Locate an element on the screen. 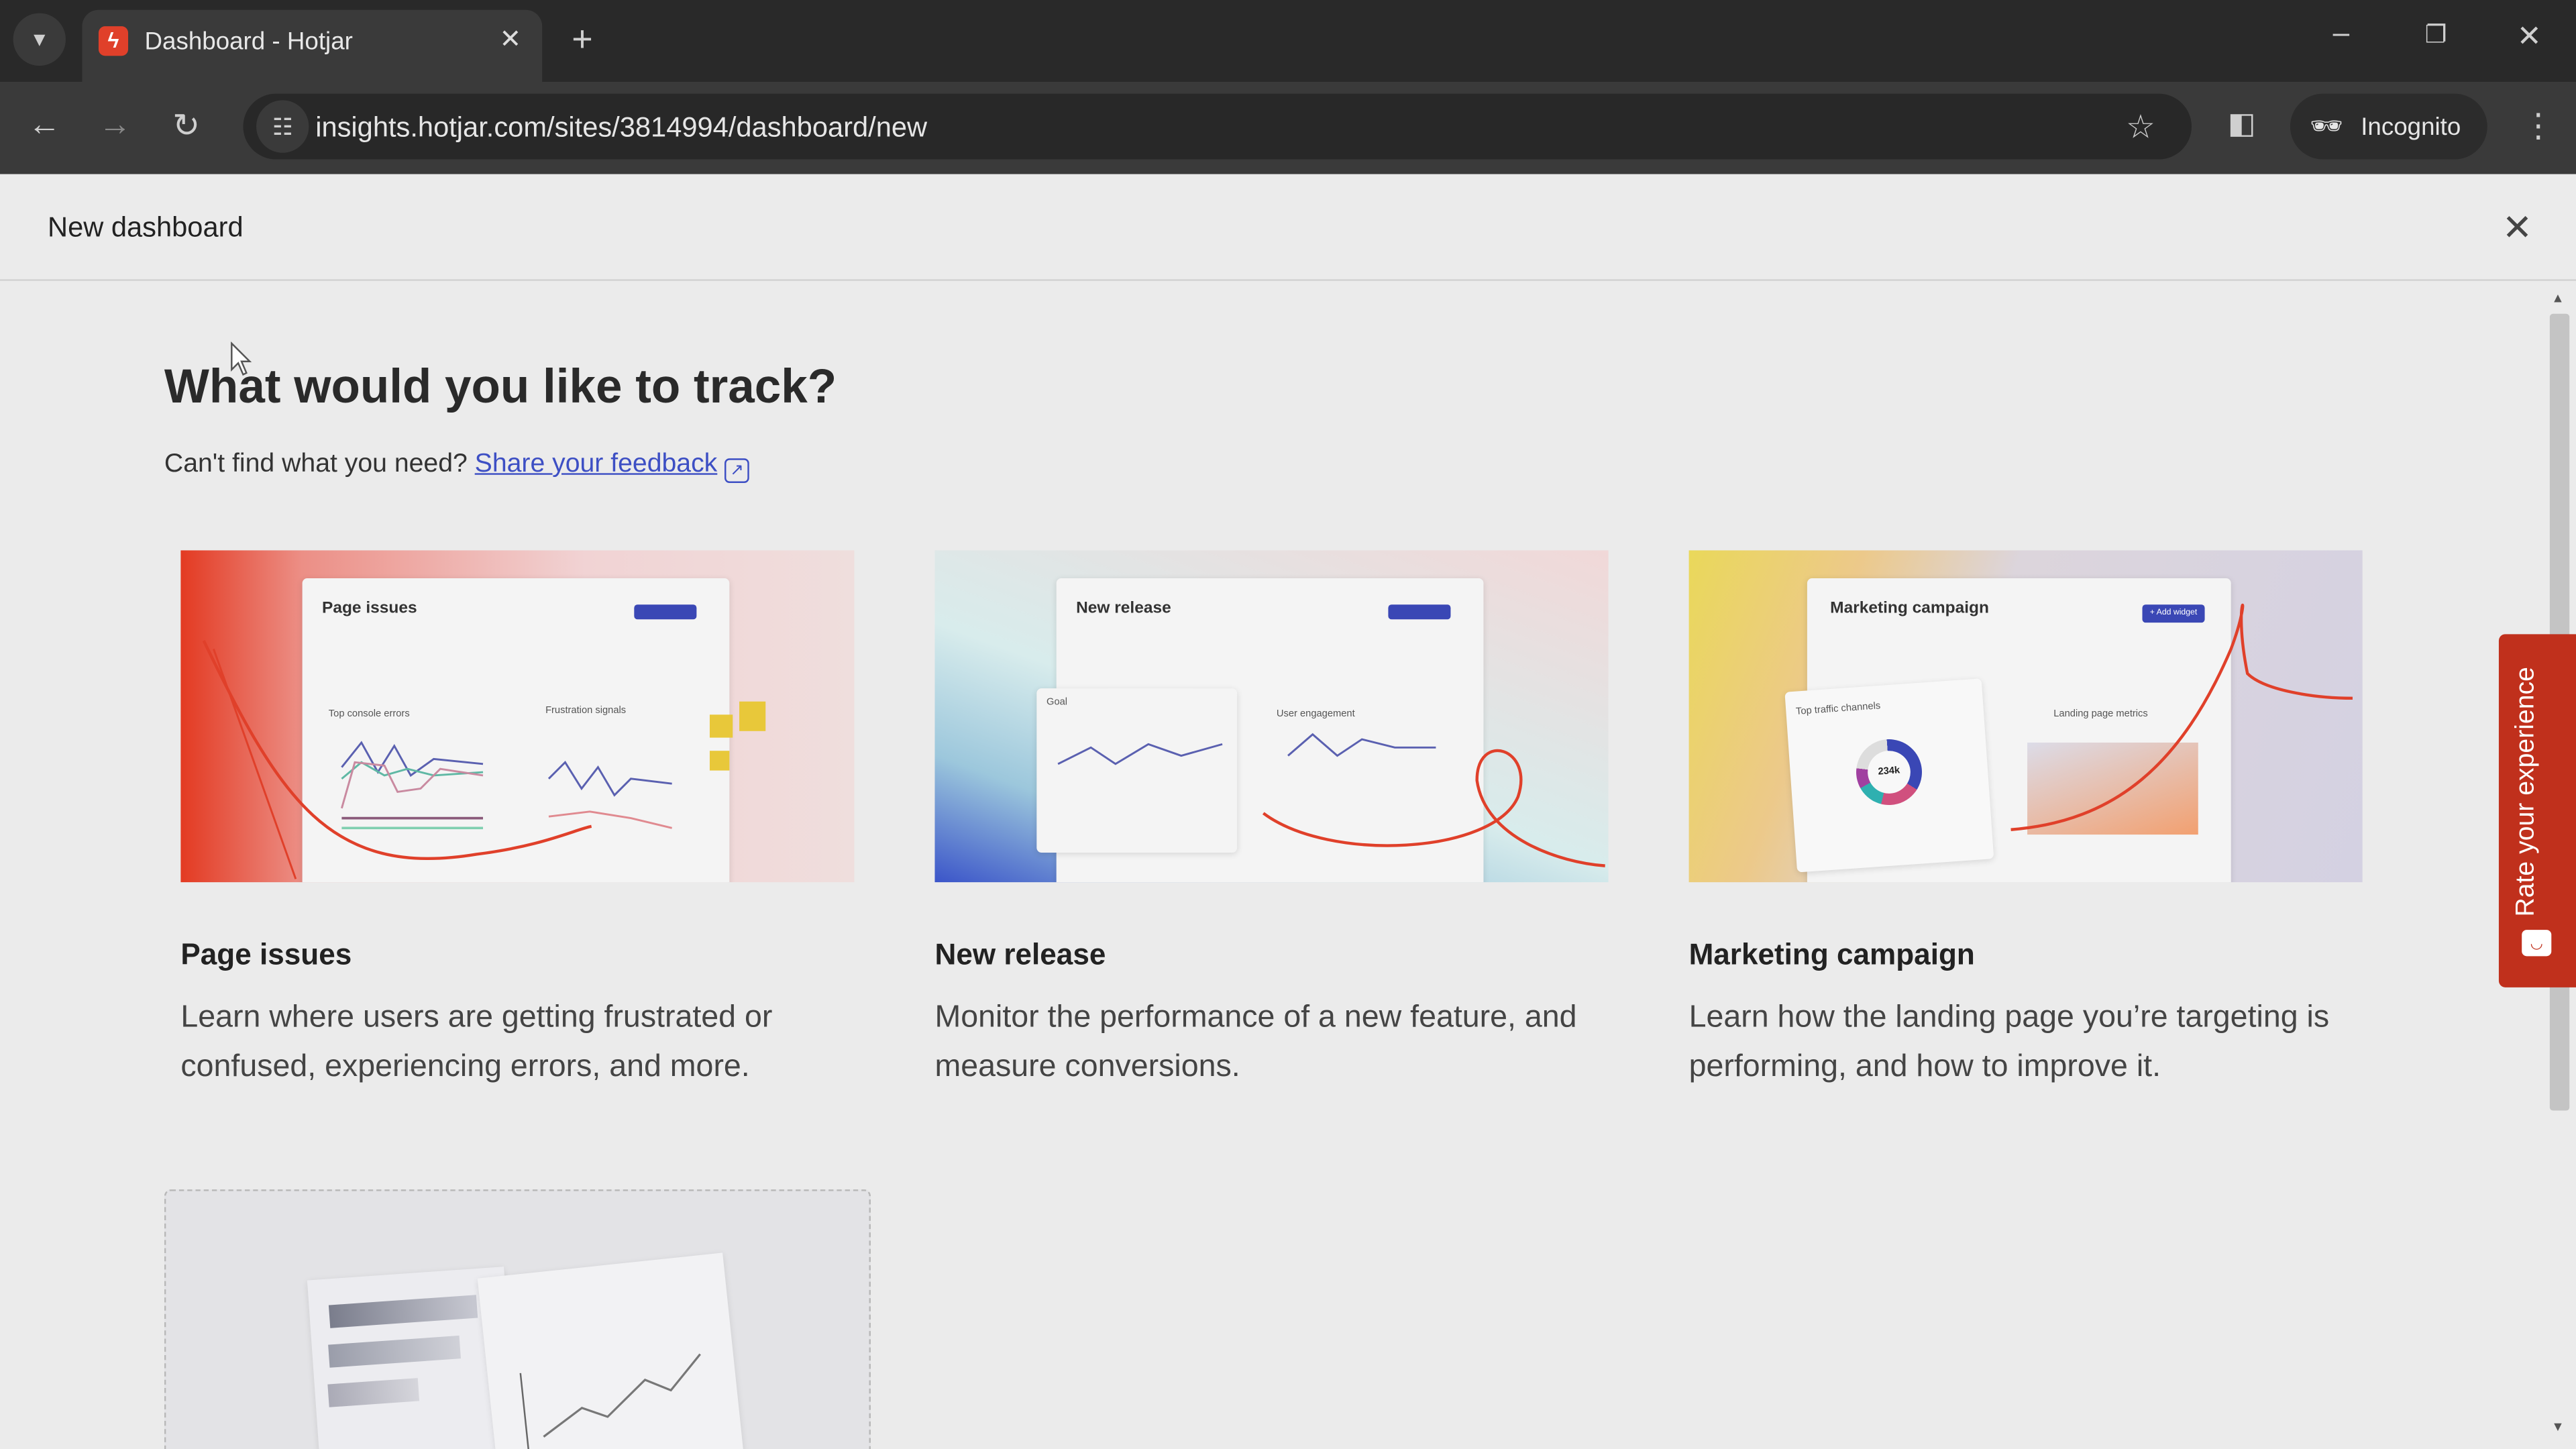 The width and height of the screenshot is (2576, 1449). feedback-prompt-text: Can't find what you need? is located at coordinates (316, 464).